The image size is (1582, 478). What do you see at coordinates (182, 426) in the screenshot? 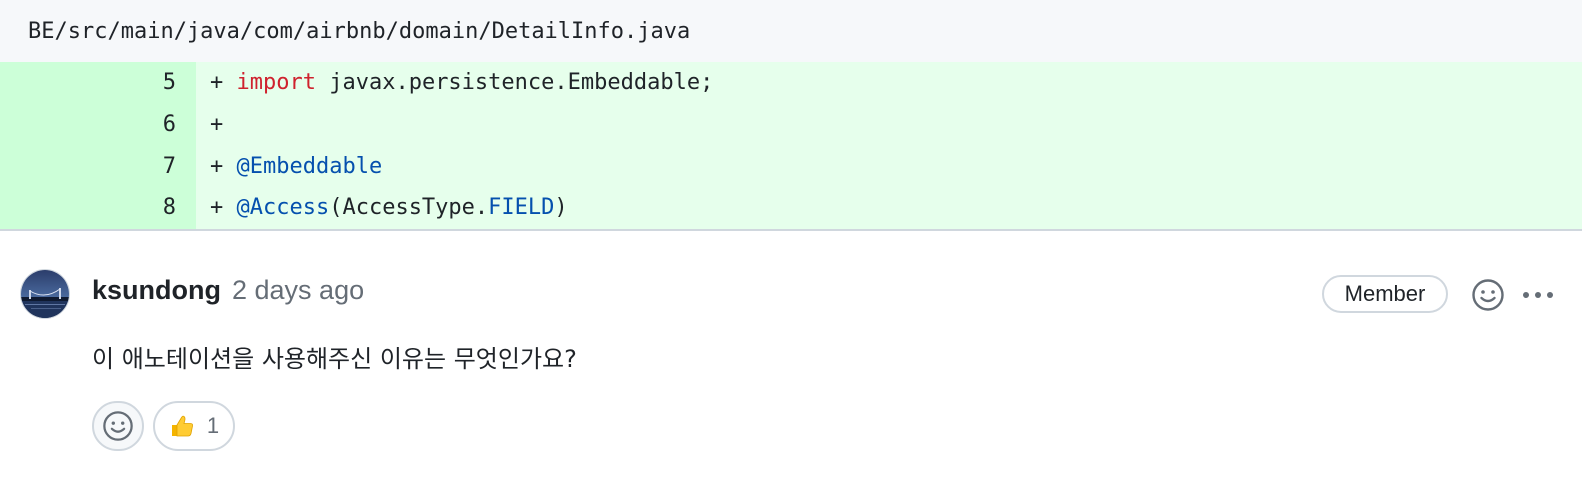
I see `thumbs-up-icon` at bounding box center [182, 426].